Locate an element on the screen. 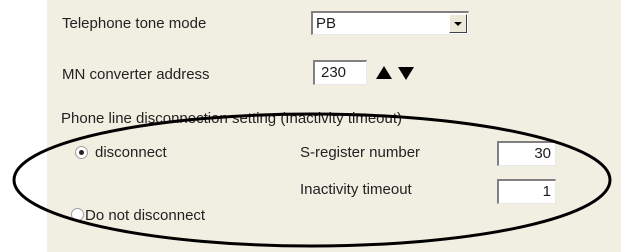 Image resolution: width=621 pixels, height=252 pixels. mn-converter-address-label: MN converter address is located at coordinates (136, 74).